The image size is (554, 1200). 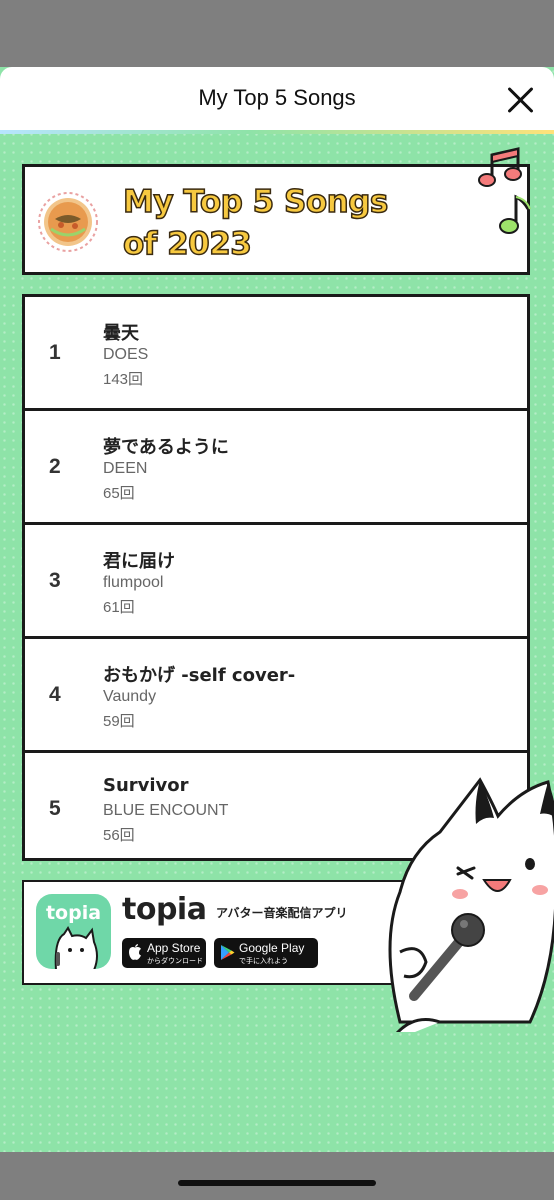 I want to click on card-title: My Top 5 Songs of 2023, so click(x=255, y=223).